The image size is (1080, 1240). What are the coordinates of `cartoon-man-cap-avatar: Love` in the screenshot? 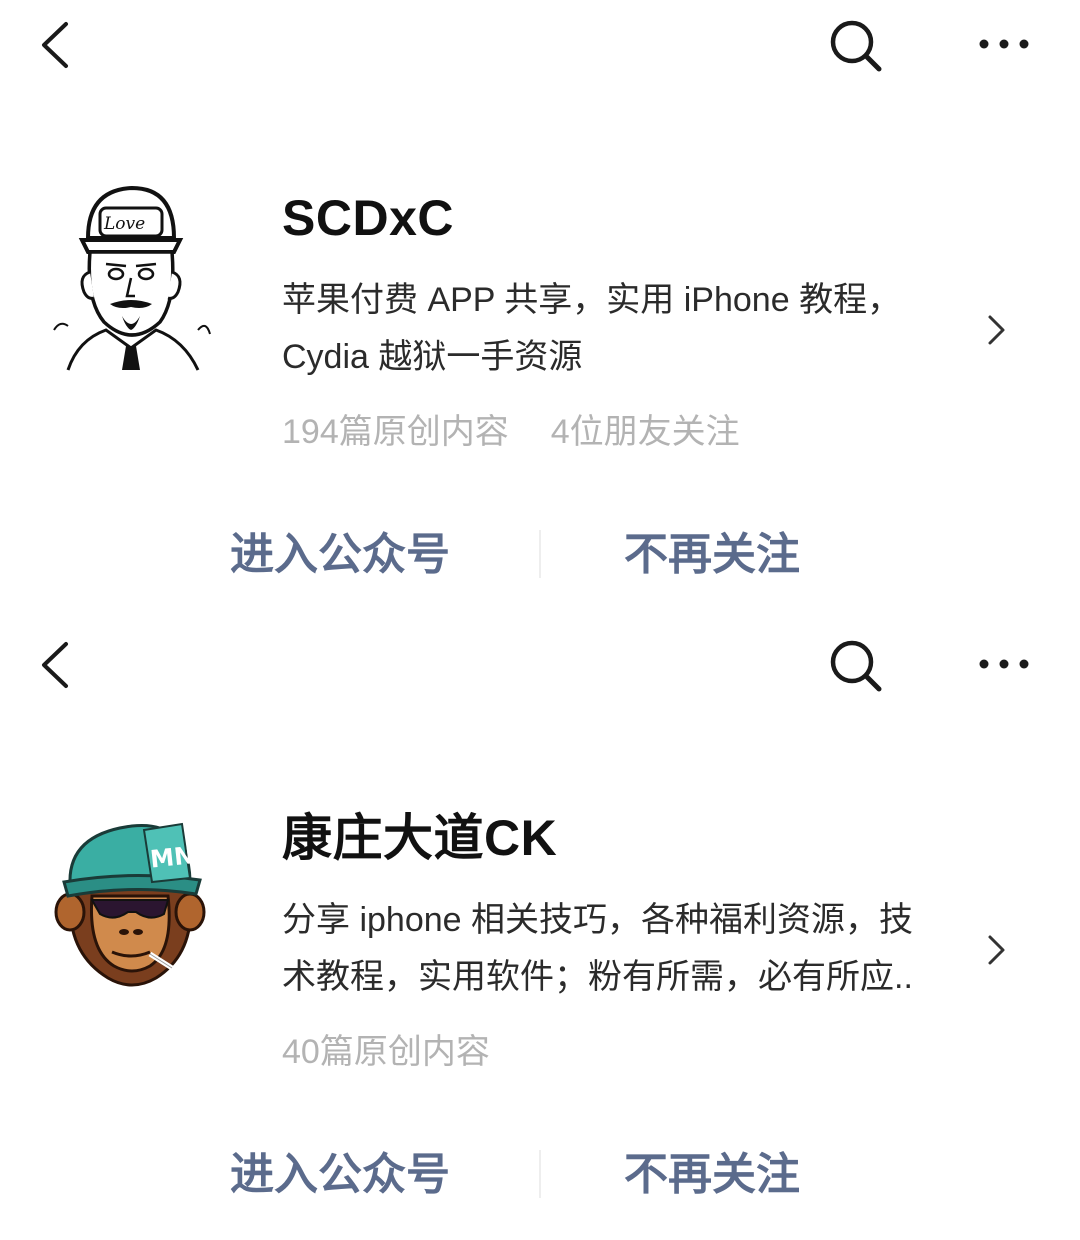 It's located at (132, 278).